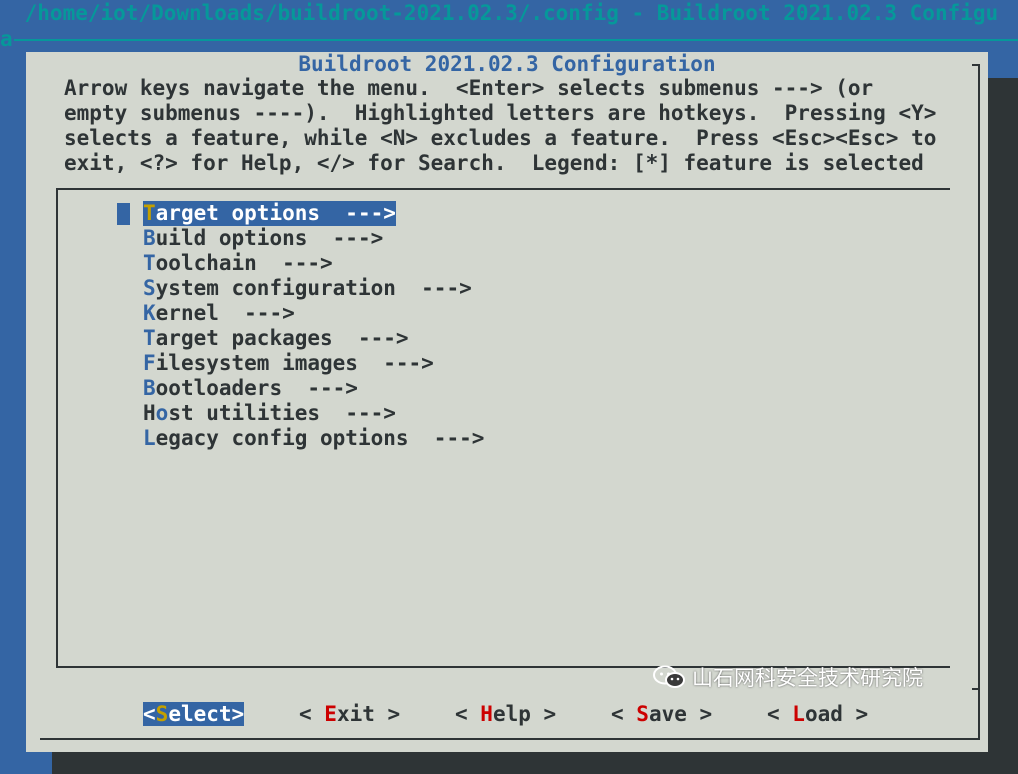  Describe the element at coordinates (149, 413) in the screenshot. I see `menu-label-prefix: H` at that location.